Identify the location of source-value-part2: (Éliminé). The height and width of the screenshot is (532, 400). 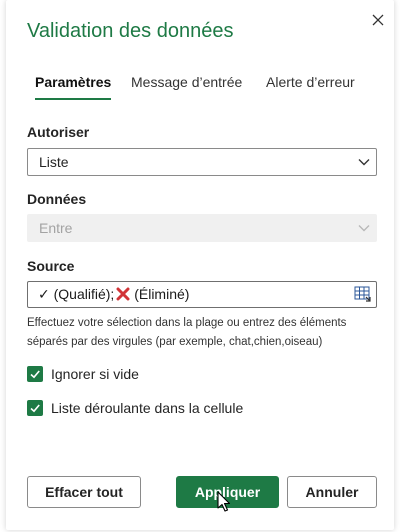
(160, 294).